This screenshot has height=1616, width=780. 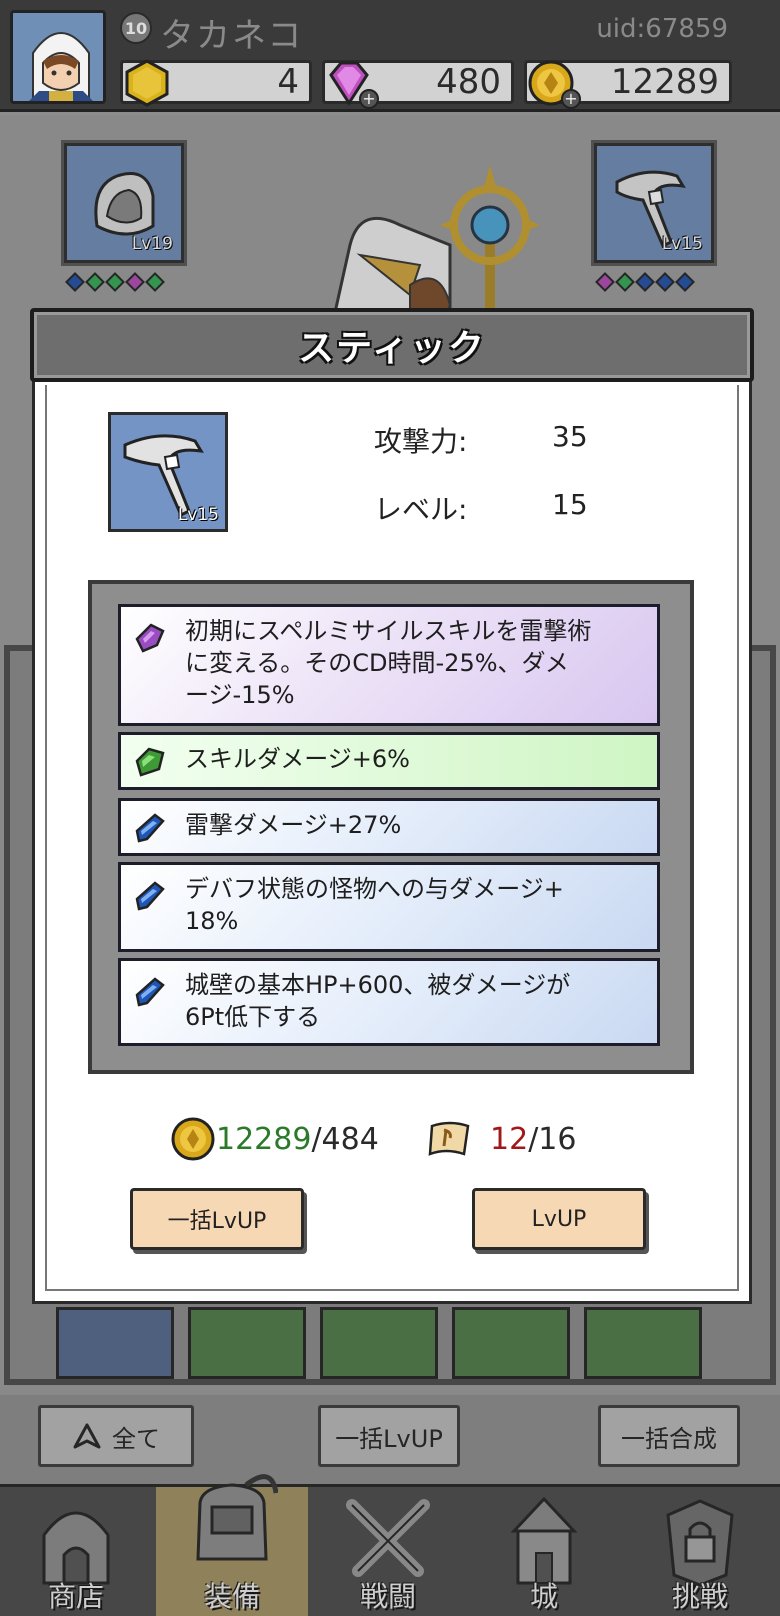 What do you see at coordinates (124, 203) in the screenshot?
I see `equipment-slot-hood: Lv19` at bounding box center [124, 203].